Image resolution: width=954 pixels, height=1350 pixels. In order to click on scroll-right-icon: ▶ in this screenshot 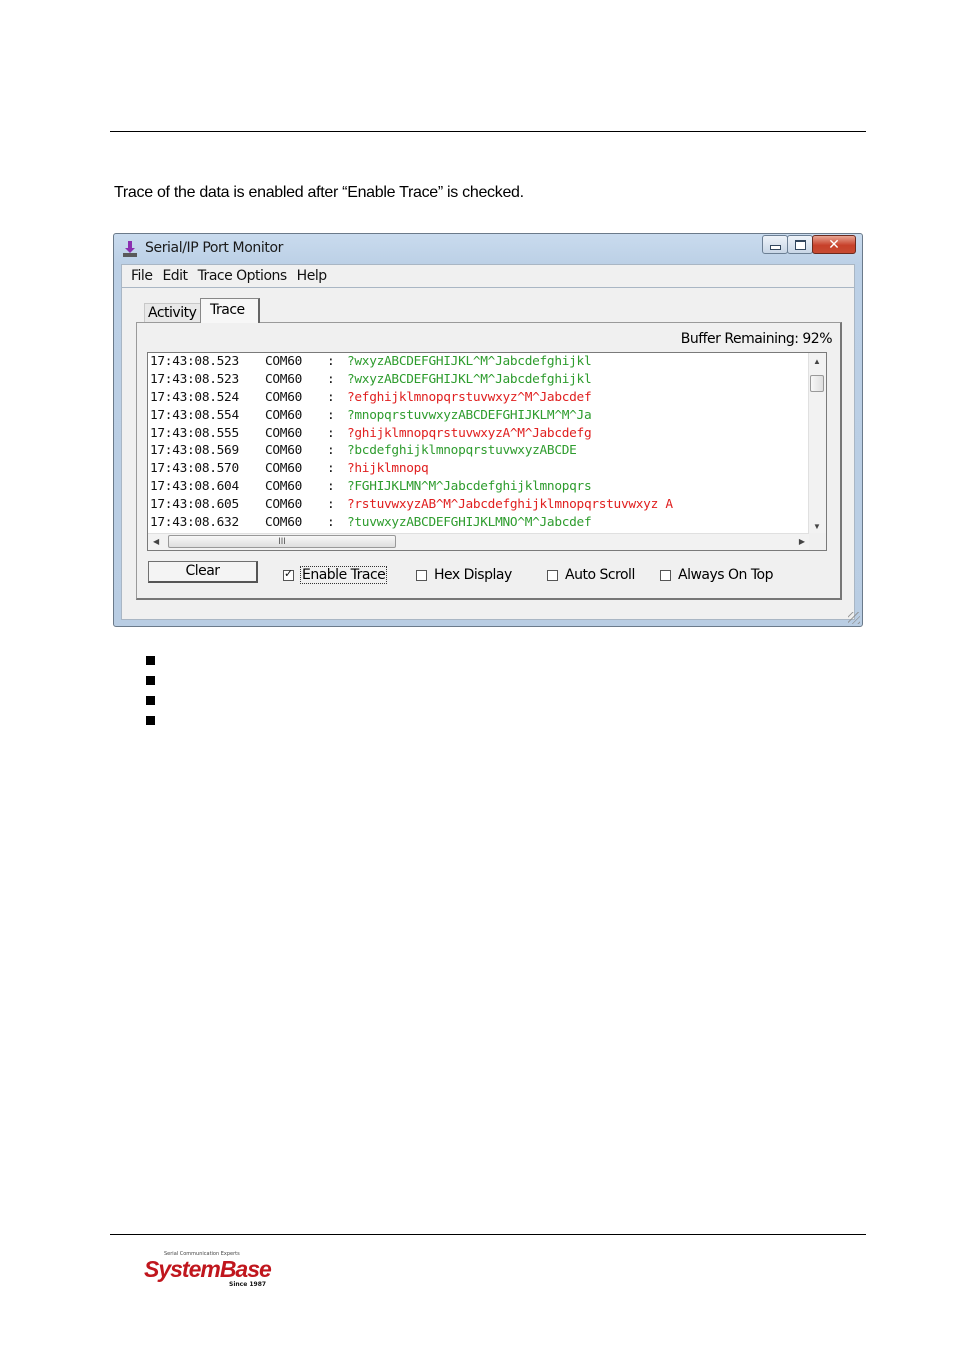, I will do `click(802, 541)`.